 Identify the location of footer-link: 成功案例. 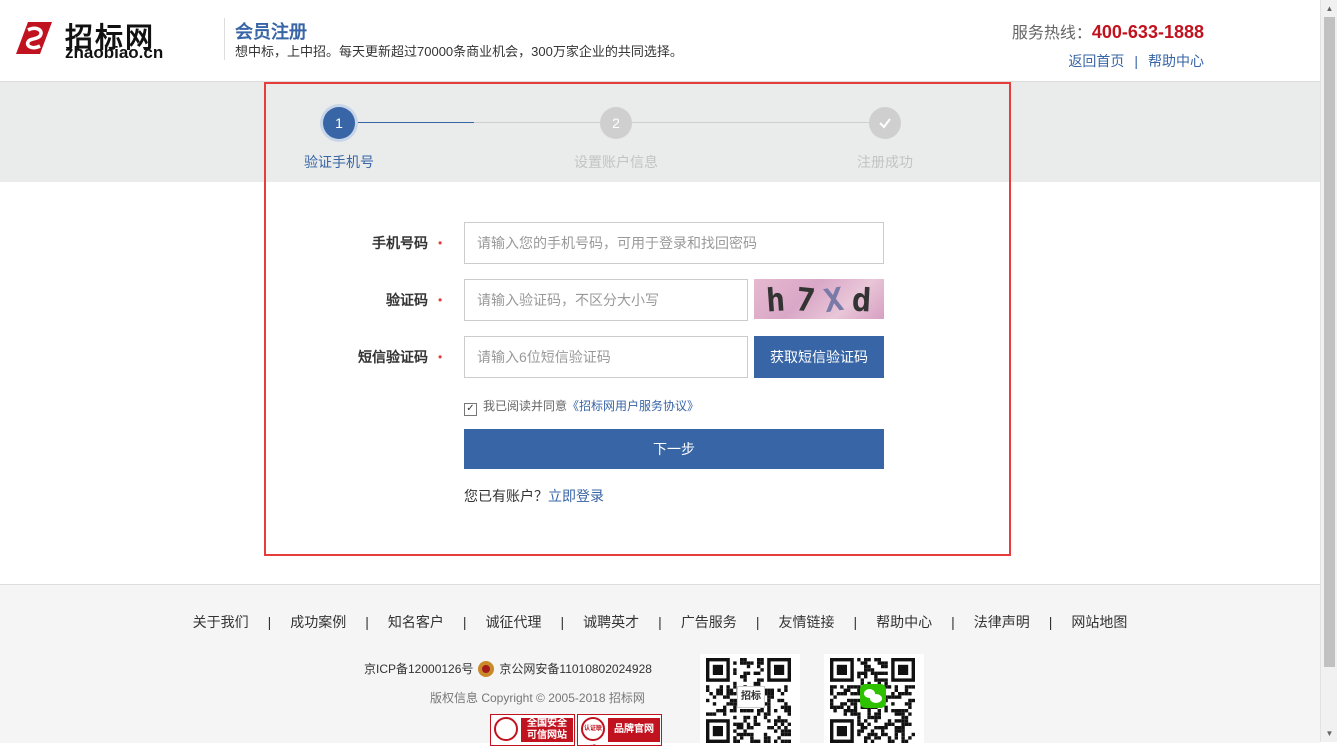
(318, 622).